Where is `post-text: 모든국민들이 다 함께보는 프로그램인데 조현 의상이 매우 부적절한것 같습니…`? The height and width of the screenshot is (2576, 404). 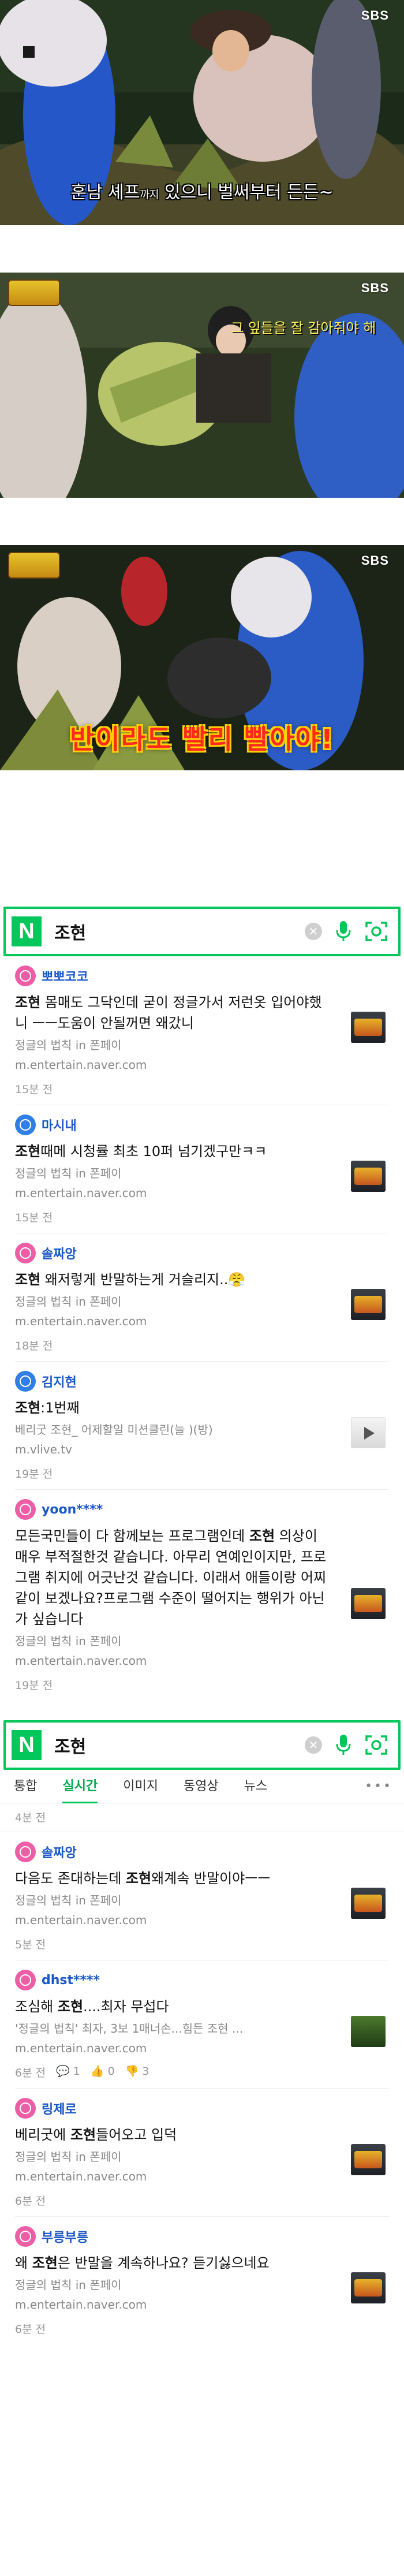 post-text: 모든국민들이 다 함께보는 프로그램인데 조현 의상이 매우 부적절한것 같습니… is located at coordinates (202, 1578).